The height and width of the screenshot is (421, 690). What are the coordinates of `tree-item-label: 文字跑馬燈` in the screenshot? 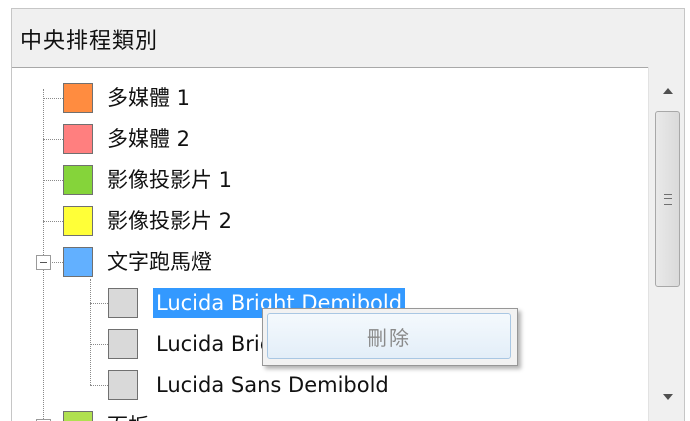 It's located at (159, 262).